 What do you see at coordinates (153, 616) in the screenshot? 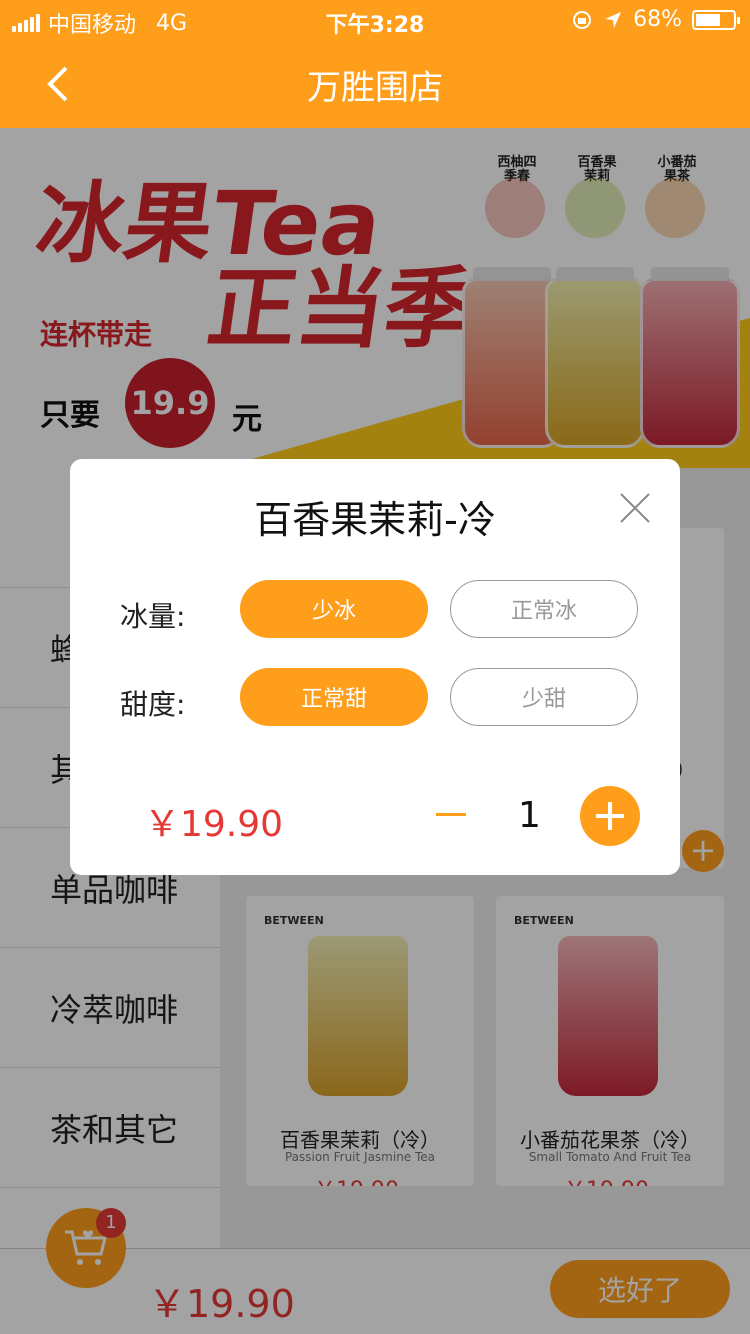
I see `ice-label: 冰量:` at bounding box center [153, 616].